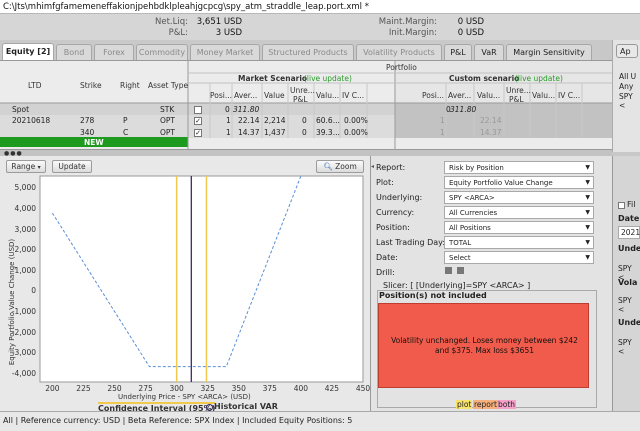  Describe the element at coordinates (167, 109) in the screenshot. I see `row1-asset: STK` at that location.